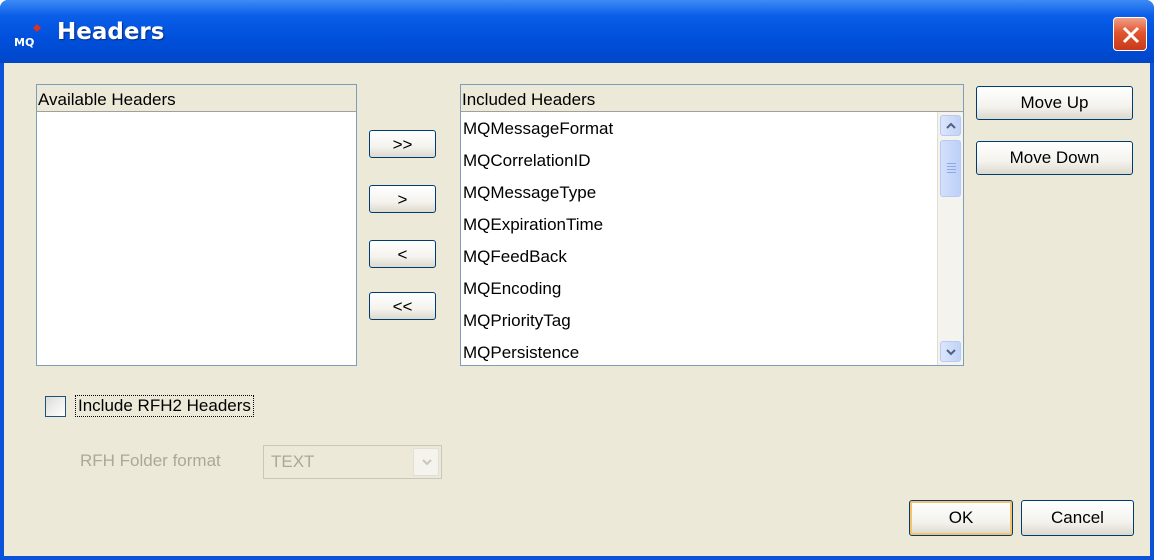 The height and width of the screenshot is (560, 1154). Describe the element at coordinates (512, 289) in the screenshot. I see `list-item: MQEncoding` at that location.